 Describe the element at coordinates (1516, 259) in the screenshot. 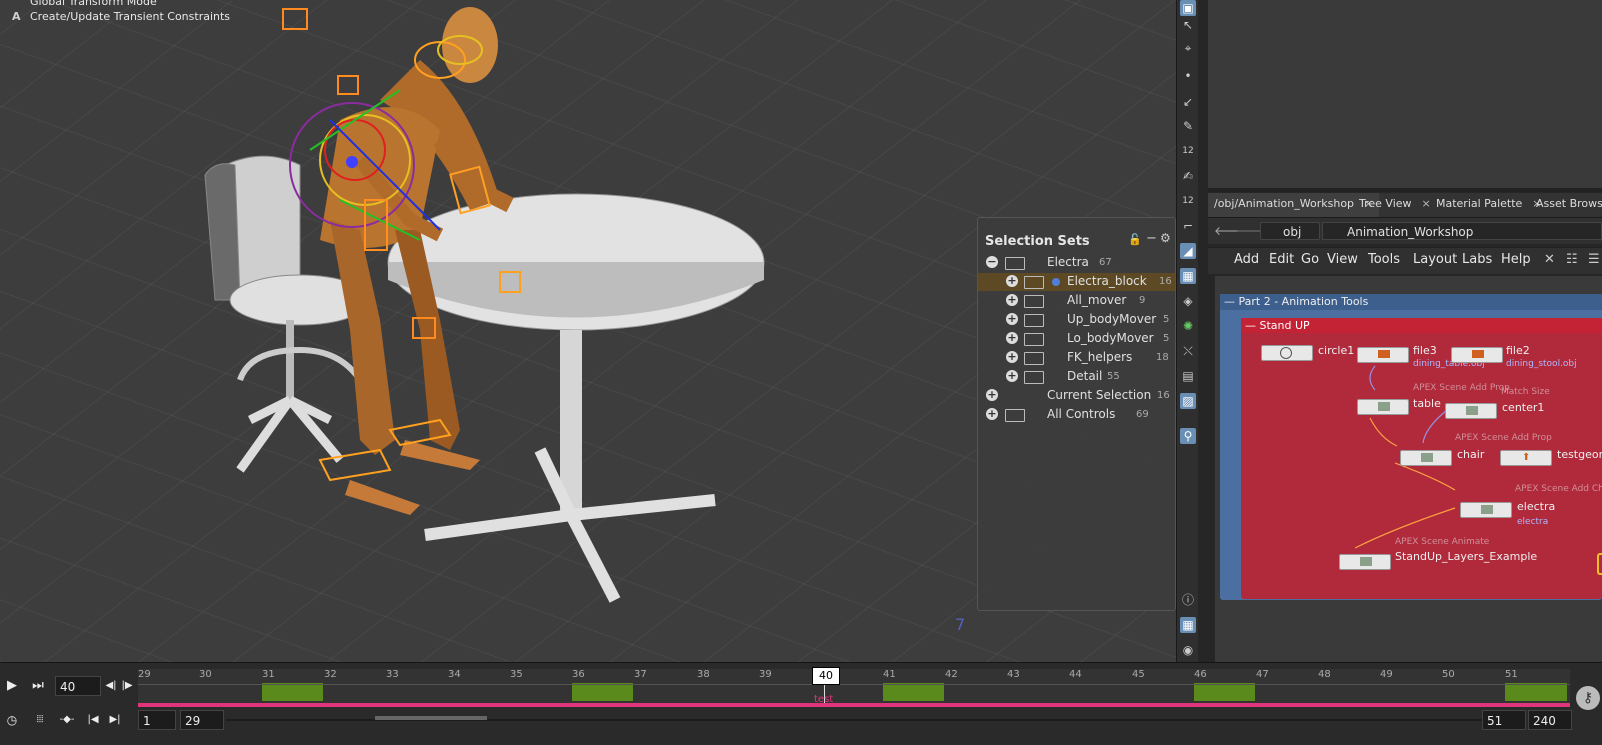

I see `menu-help: Help` at that location.